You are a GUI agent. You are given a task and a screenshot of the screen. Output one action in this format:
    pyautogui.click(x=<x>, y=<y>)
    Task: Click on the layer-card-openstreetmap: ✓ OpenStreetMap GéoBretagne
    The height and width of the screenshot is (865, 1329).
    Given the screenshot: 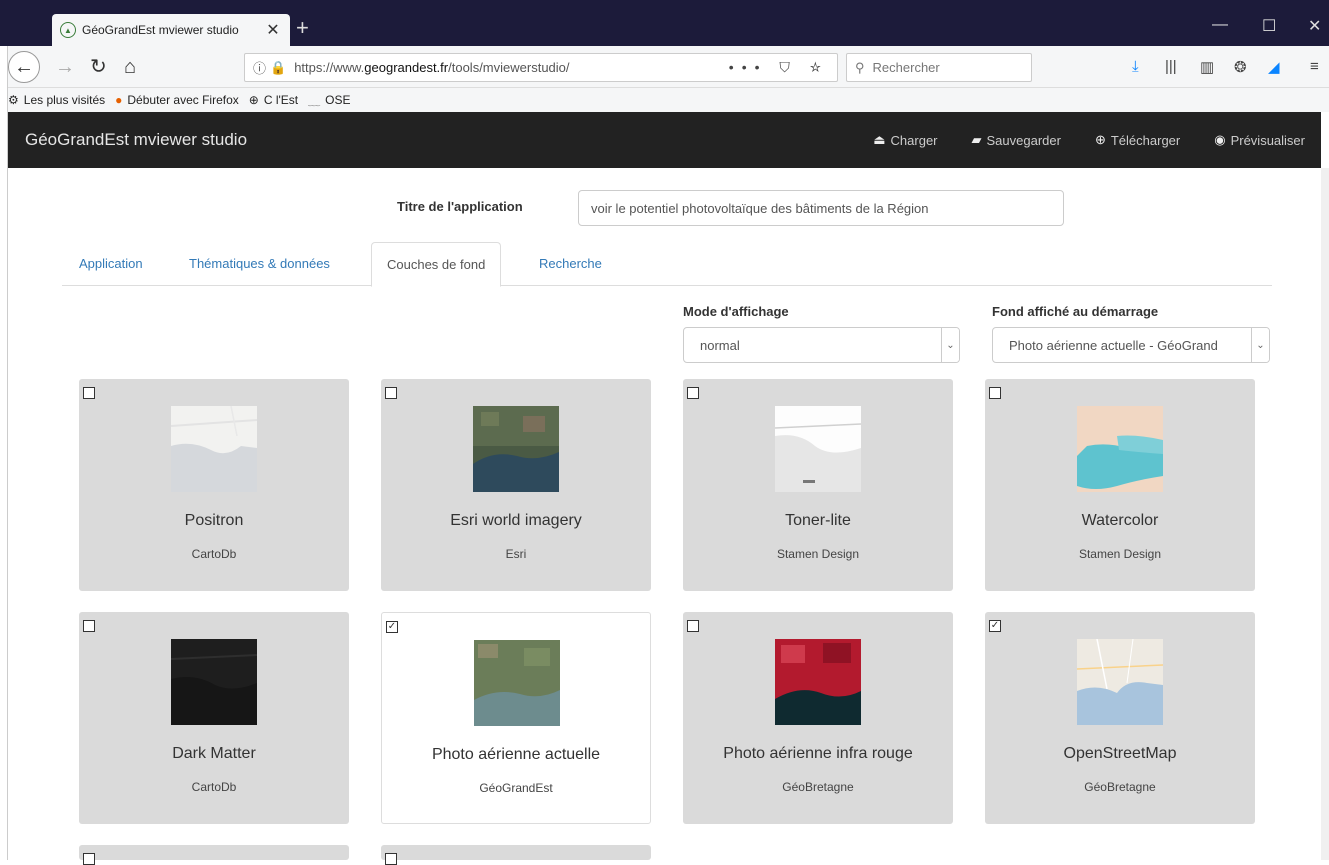 What is the action you would take?
    pyautogui.click(x=1120, y=718)
    